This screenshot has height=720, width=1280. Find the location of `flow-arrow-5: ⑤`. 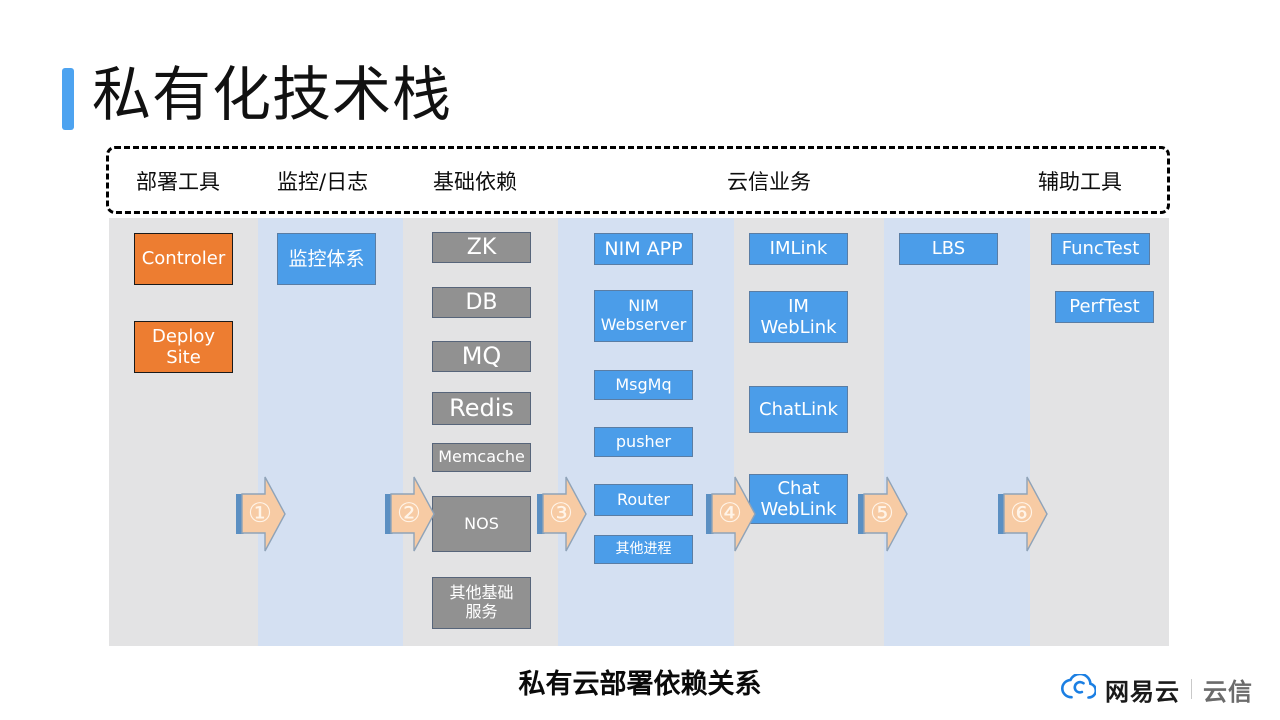

flow-arrow-5: ⑤ is located at coordinates (883, 514).